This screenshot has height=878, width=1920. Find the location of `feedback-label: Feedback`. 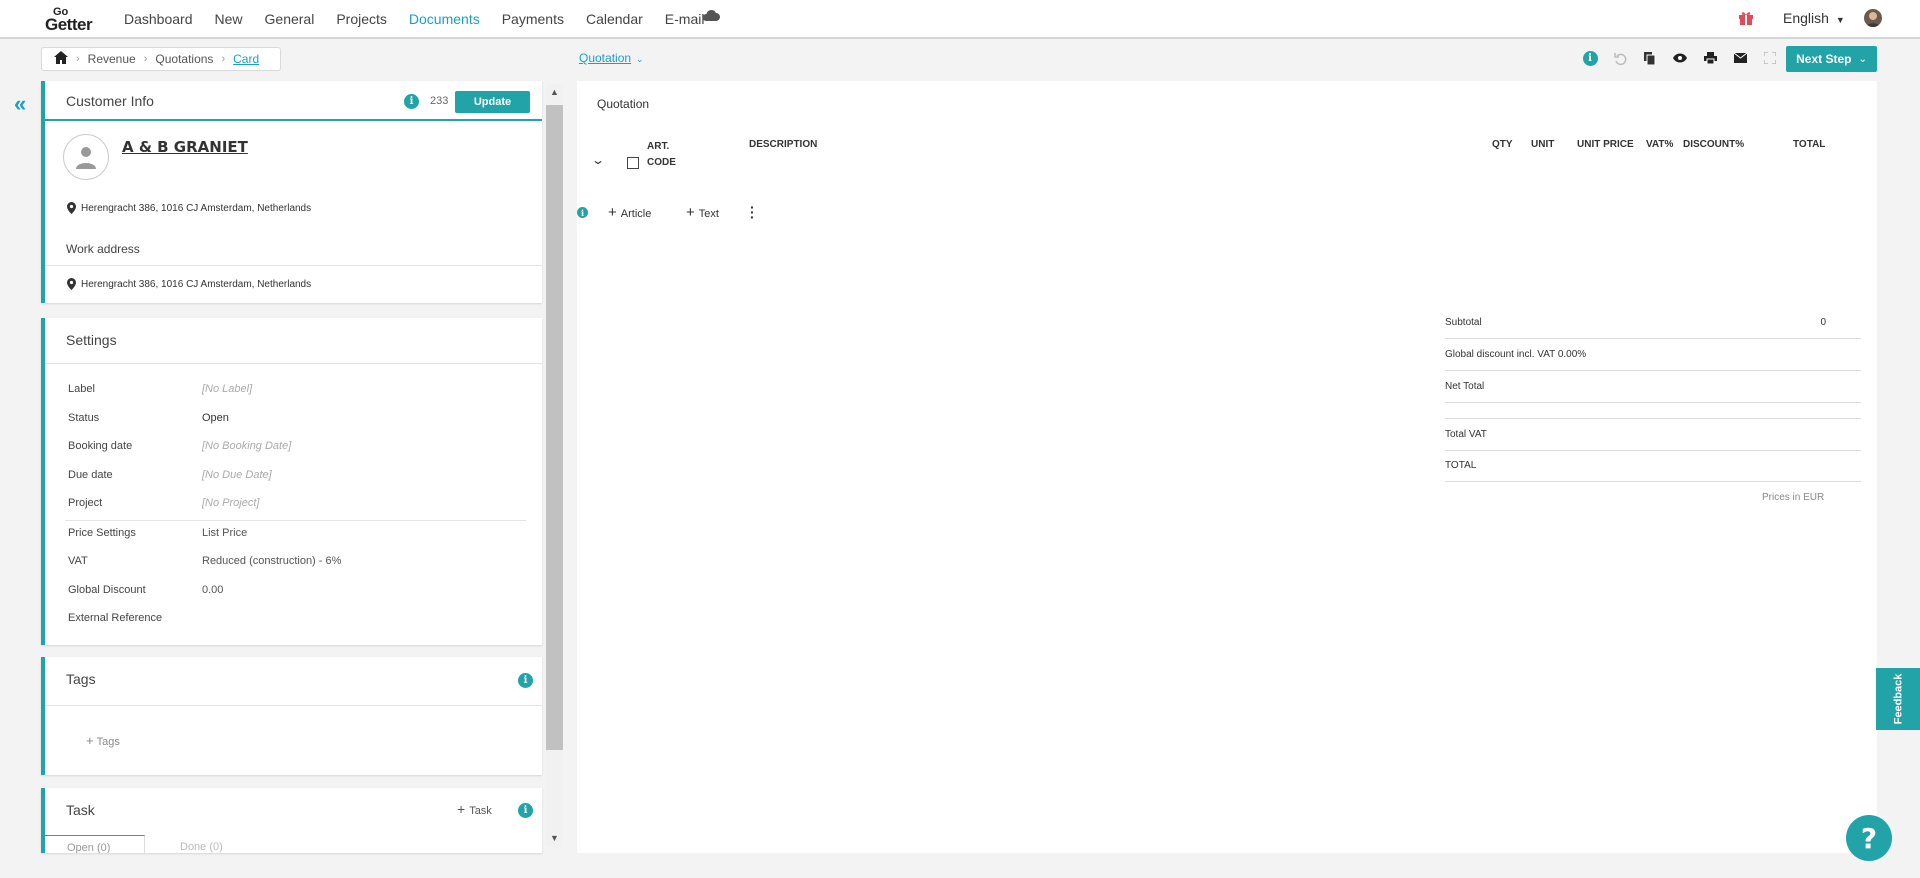

feedback-label: Feedback is located at coordinates (1898, 699).